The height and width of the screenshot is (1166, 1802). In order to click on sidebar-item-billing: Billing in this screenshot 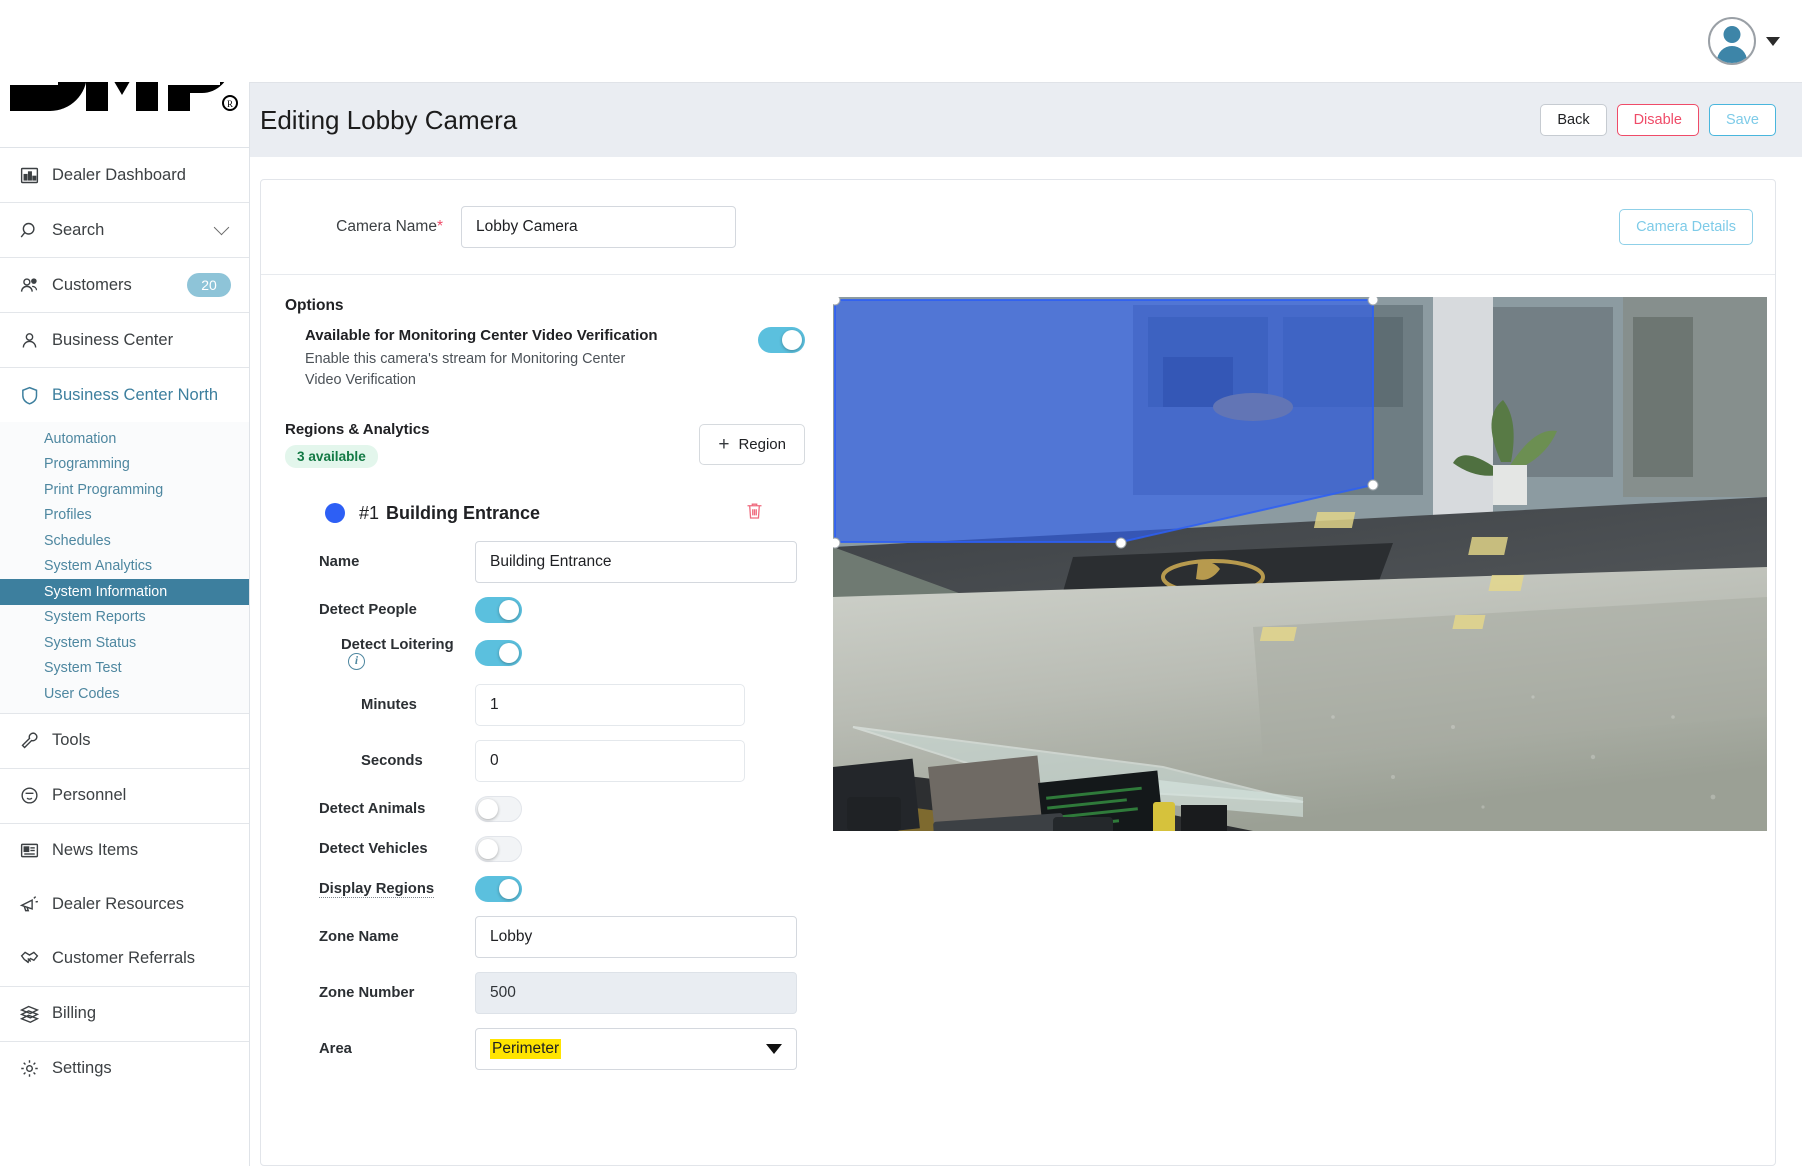, I will do `click(124, 1014)`.